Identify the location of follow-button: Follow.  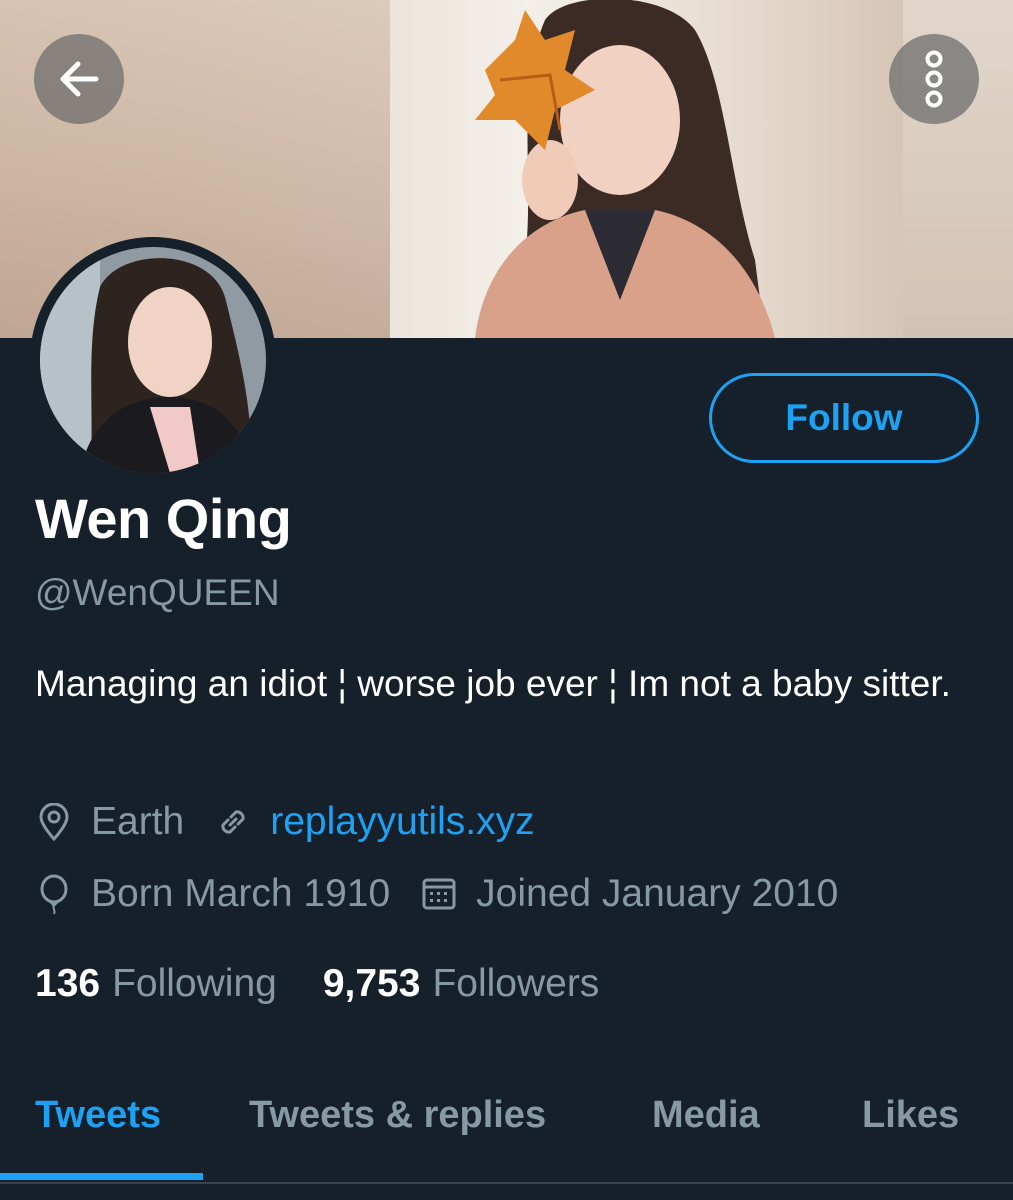
(844, 418).